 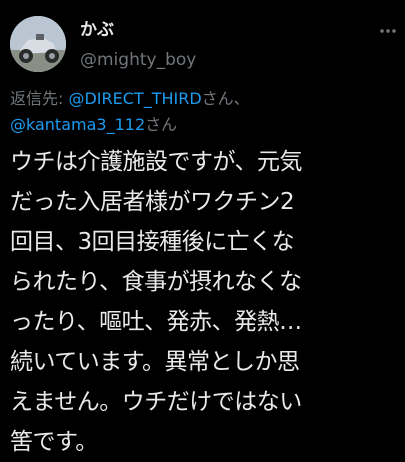 What do you see at coordinates (152, 202) in the screenshot?
I see `tweet-line: だった入居者様がワクチン2` at bounding box center [152, 202].